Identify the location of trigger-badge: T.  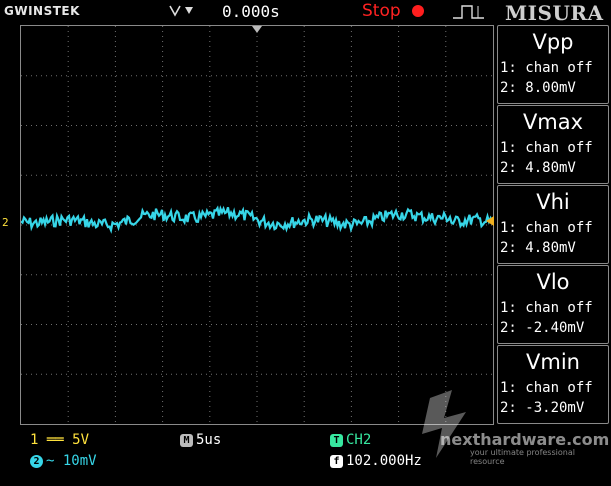
(336, 440).